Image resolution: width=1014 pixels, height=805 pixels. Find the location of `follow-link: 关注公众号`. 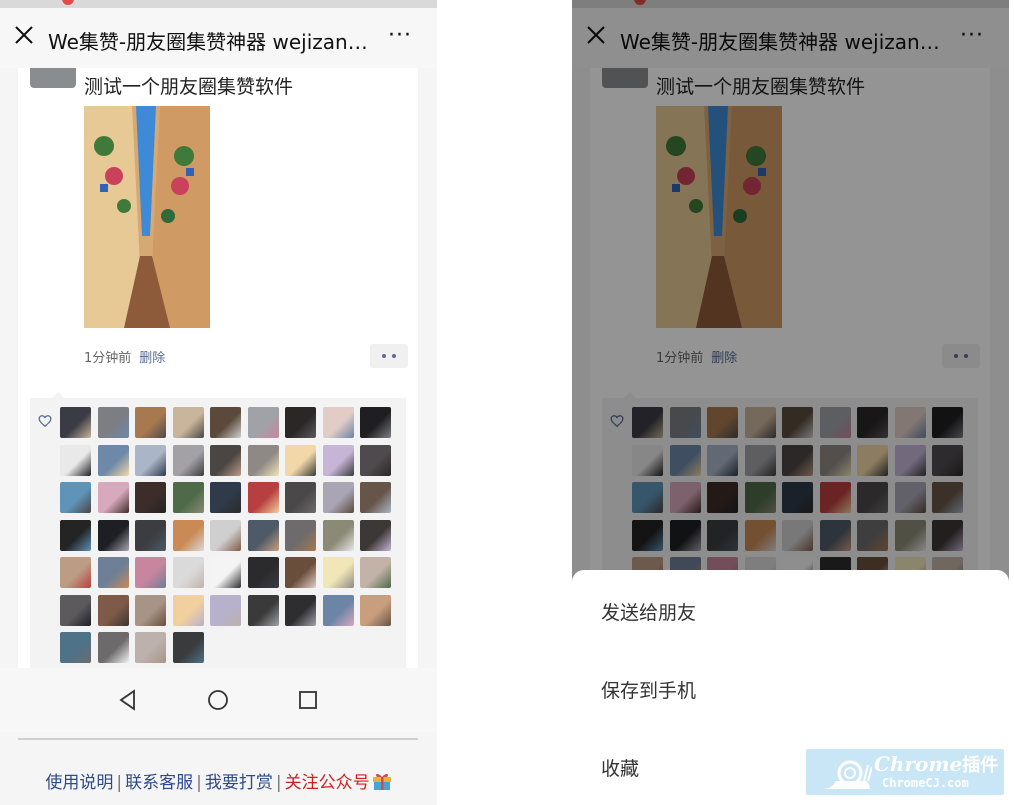

follow-link: 关注公众号 is located at coordinates (327, 783).